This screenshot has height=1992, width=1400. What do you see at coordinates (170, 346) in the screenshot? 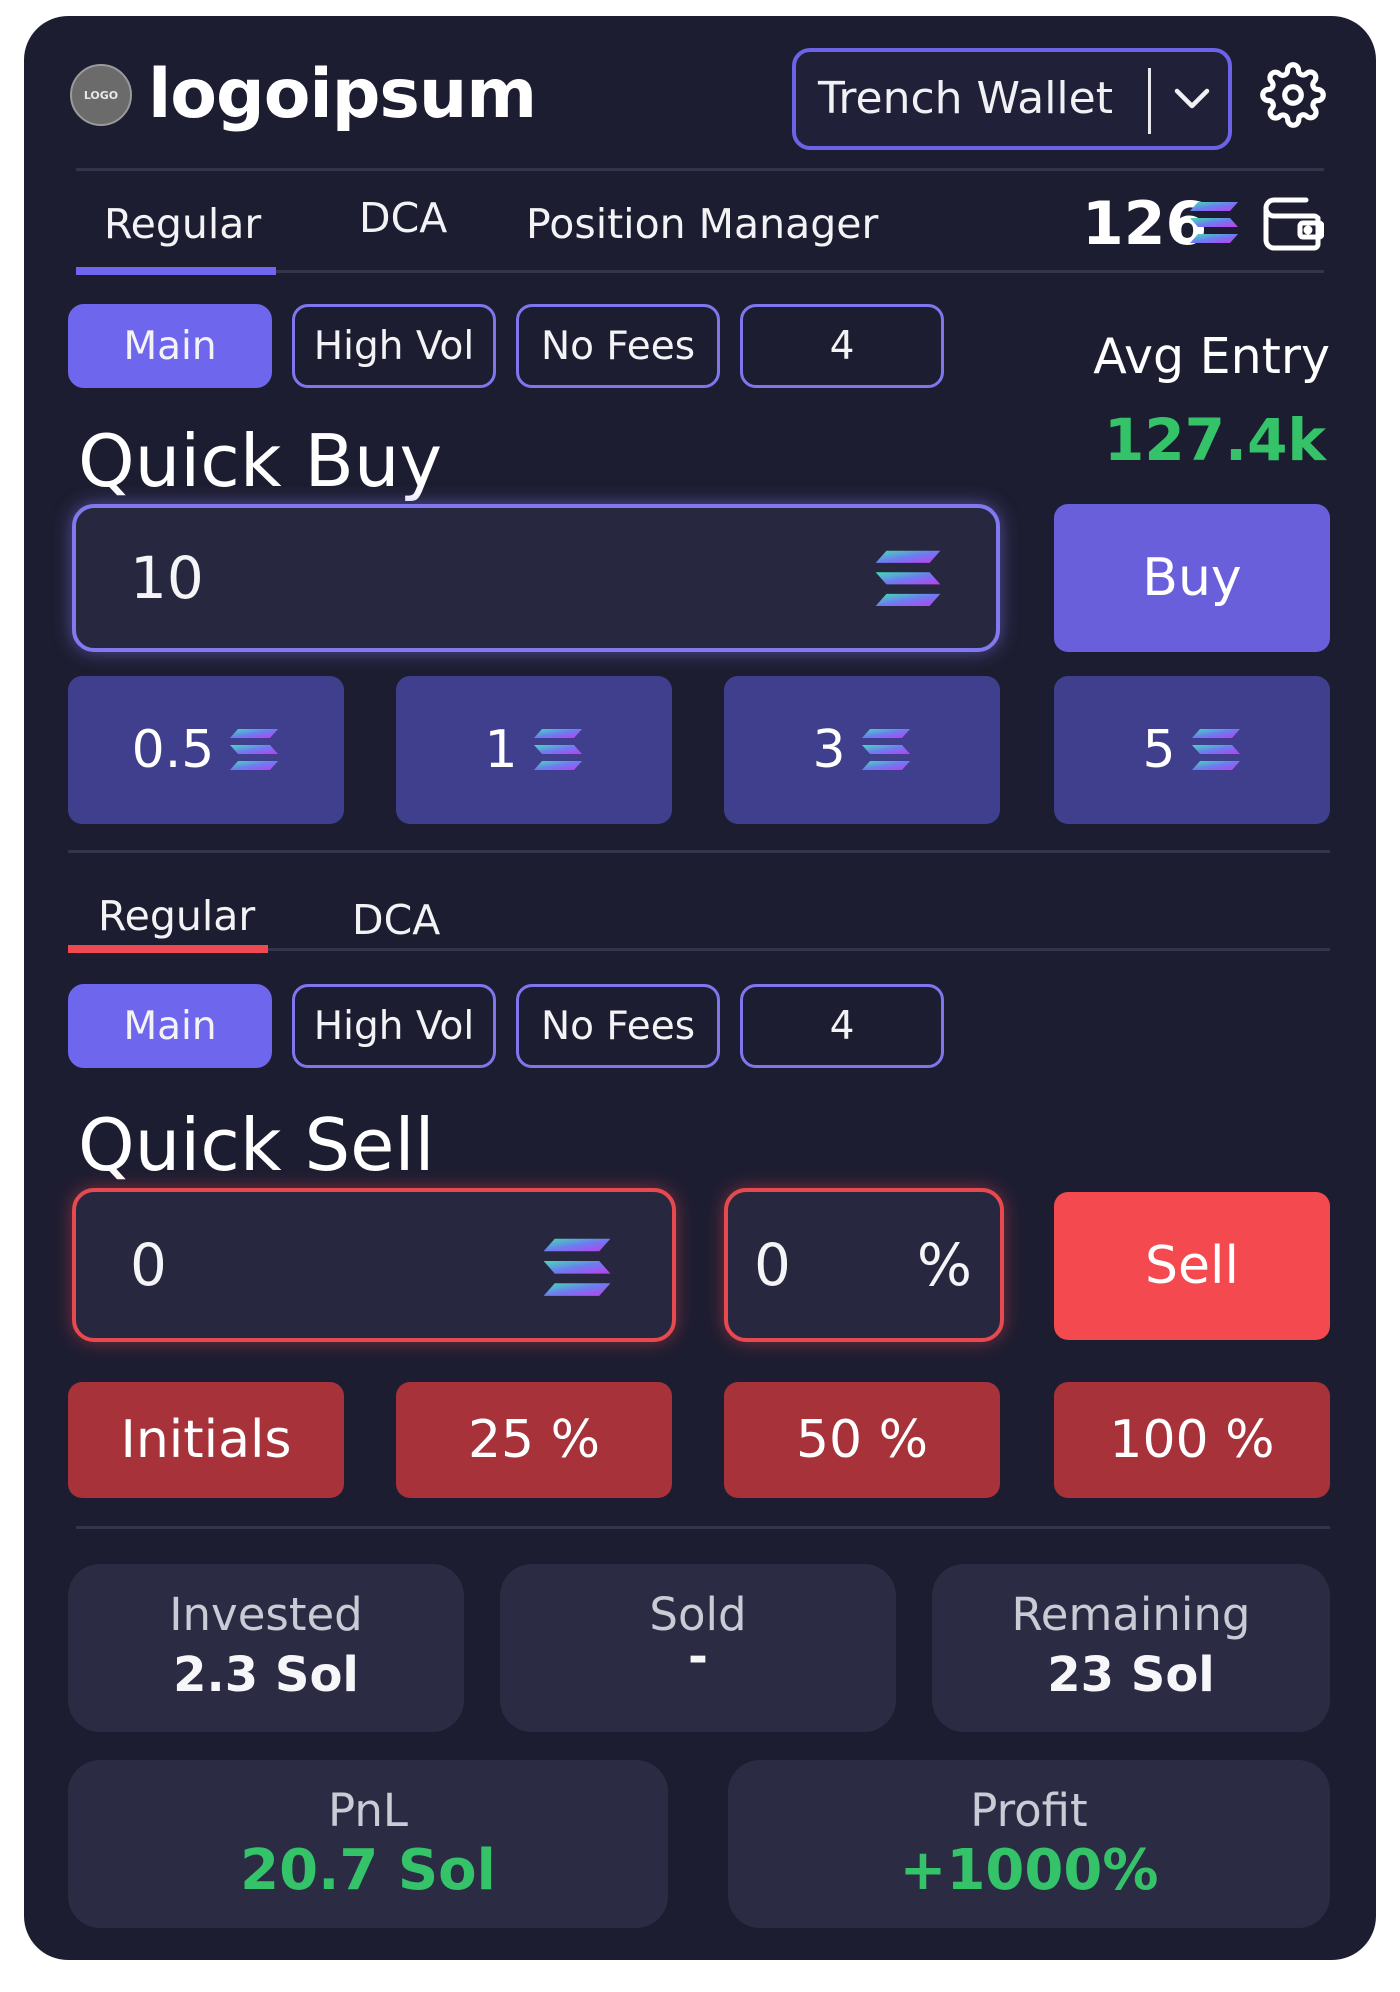
I see `buy-preset-main: Main` at bounding box center [170, 346].